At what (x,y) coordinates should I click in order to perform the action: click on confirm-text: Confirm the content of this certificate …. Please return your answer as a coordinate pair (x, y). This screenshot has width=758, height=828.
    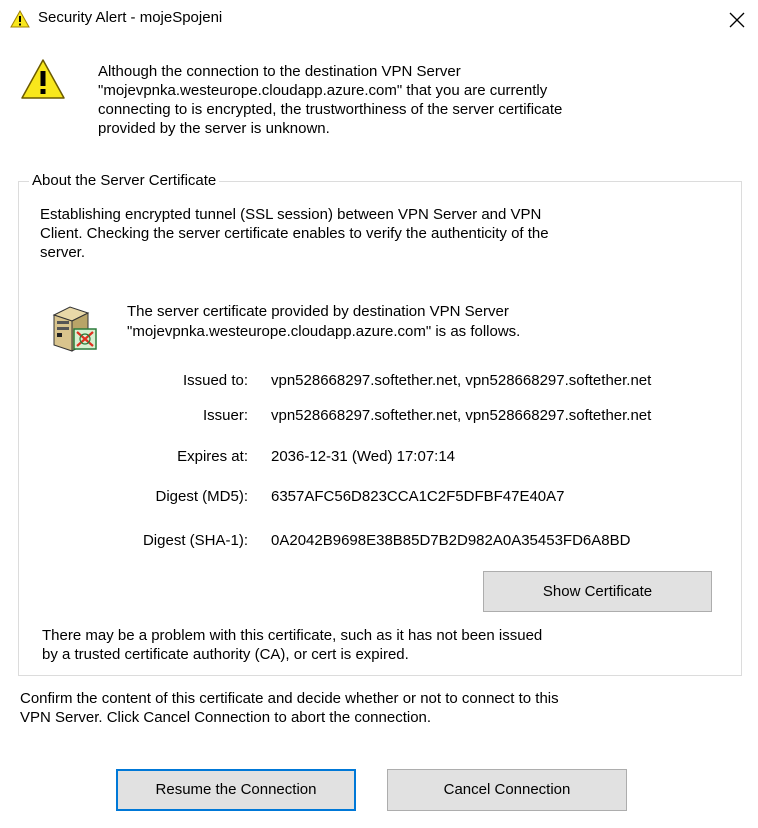
    Looking at the image, I should click on (385, 708).